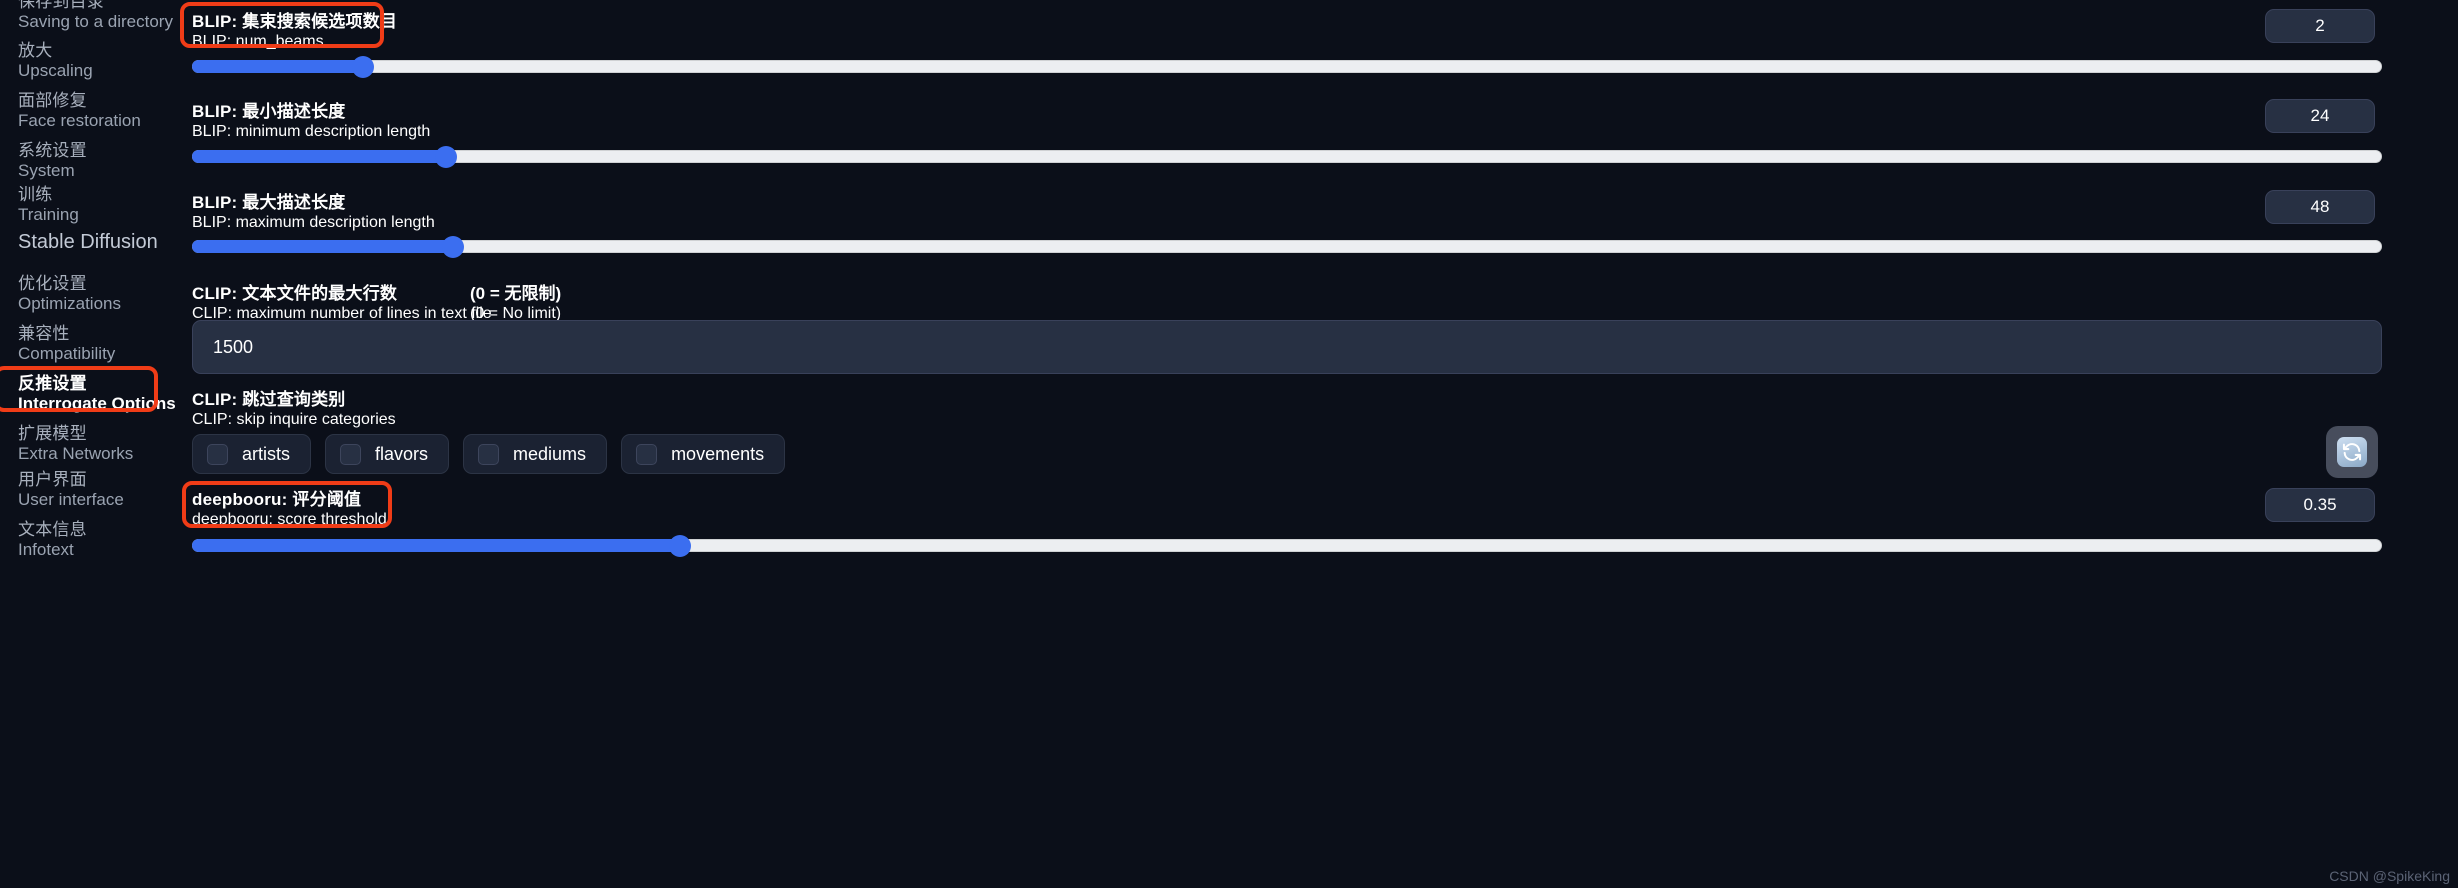  Describe the element at coordinates (52, 100) in the screenshot. I see `sidebar-item-label-cn: 面部修复` at that location.